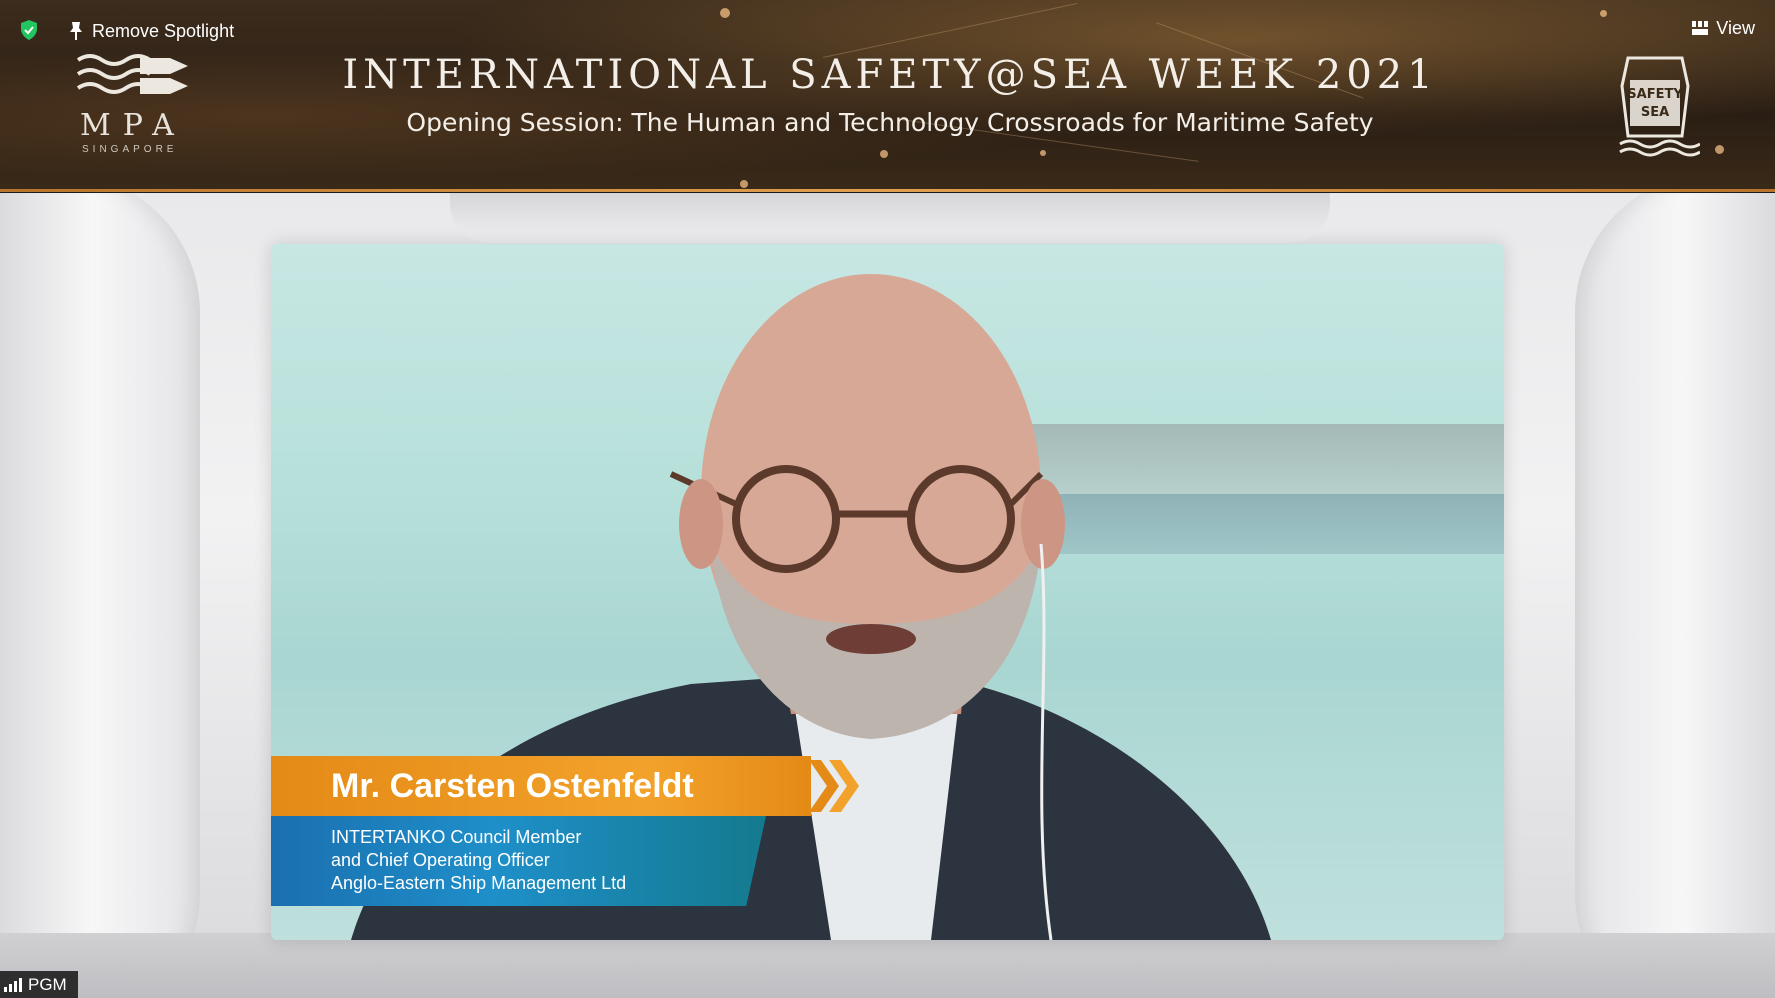  What do you see at coordinates (29, 30) in the screenshot?
I see `security-shield-icon` at bounding box center [29, 30].